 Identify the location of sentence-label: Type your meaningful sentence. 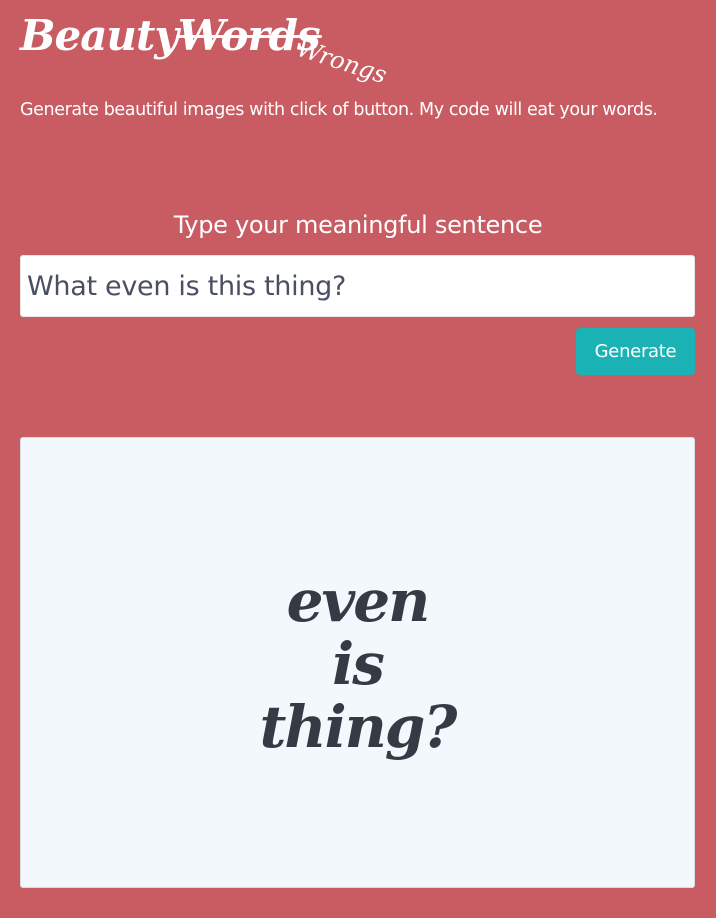
(358, 225).